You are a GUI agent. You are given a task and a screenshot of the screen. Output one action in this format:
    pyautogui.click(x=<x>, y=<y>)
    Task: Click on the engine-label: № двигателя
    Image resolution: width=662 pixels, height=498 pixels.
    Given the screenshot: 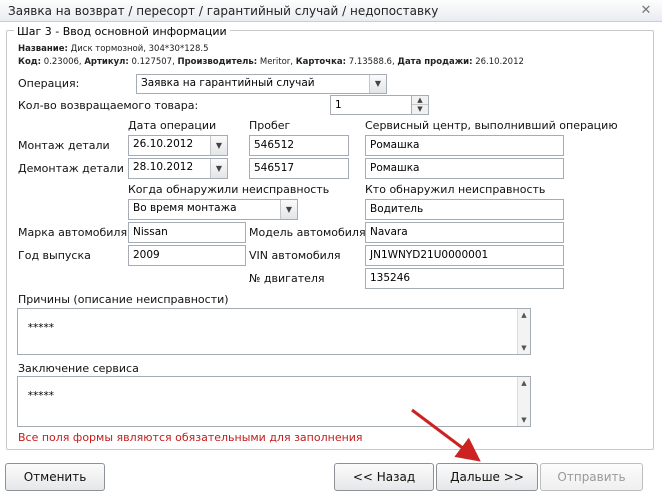 What is the action you would take?
    pyautogui.click(x=287, y=278)
    